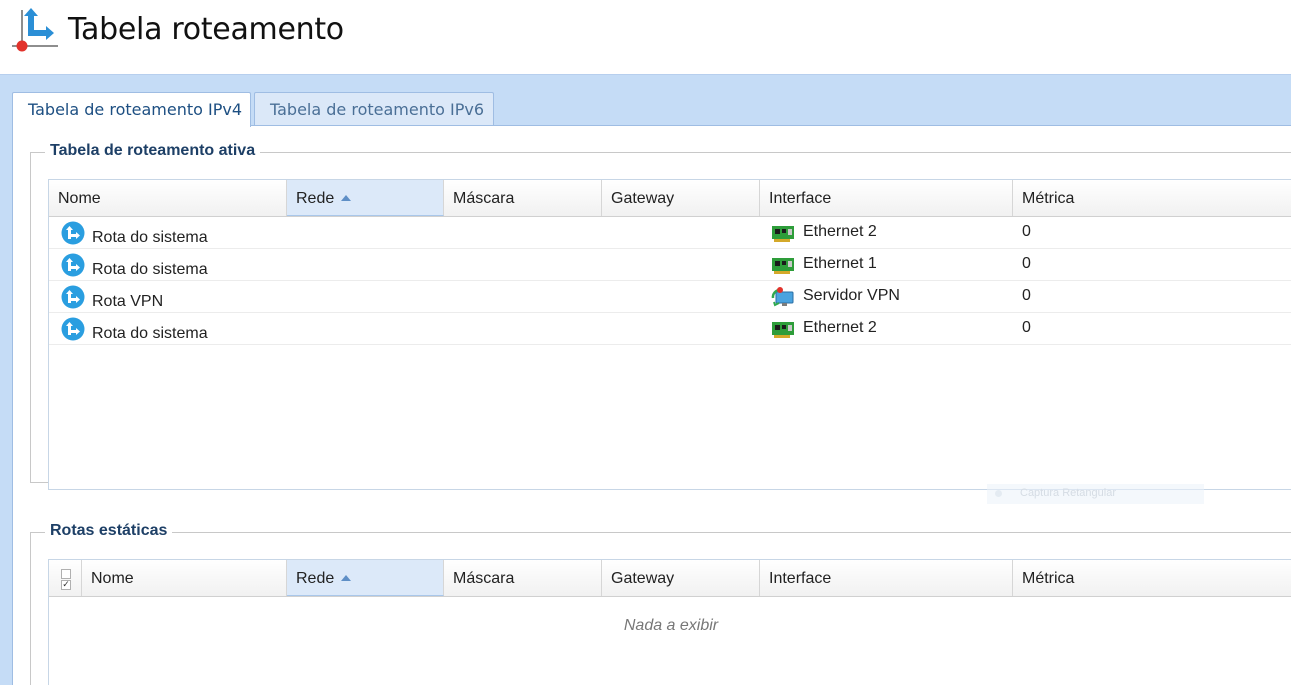 The image size is (1291, 685). What do you see at coordinates (670, 297) in the screenshot?
I see `table-row: Rota VPN Servidor VPN 0` at bounding box center [670, 297].